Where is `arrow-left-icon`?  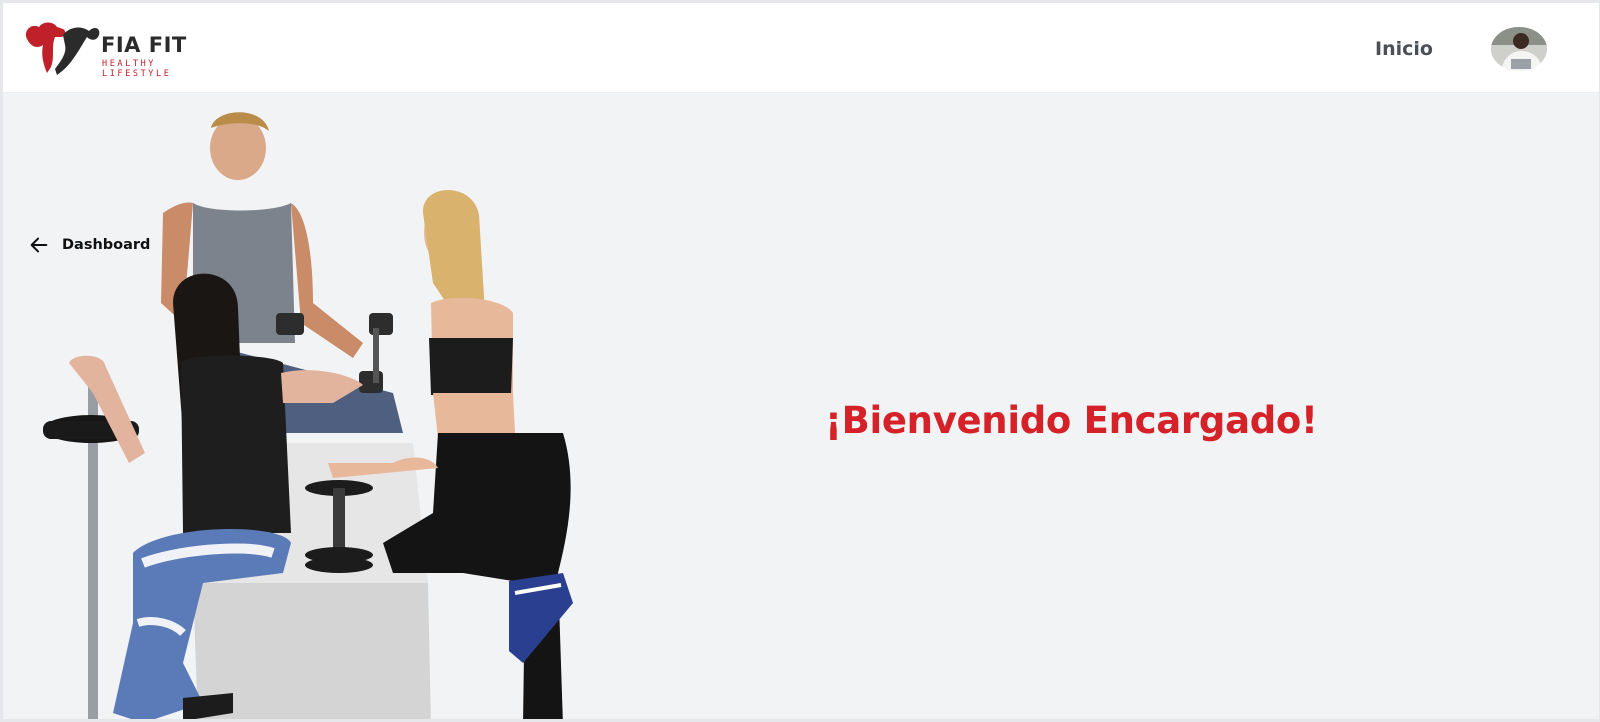 arrow-left-icon is located at coordinates (39, 245).